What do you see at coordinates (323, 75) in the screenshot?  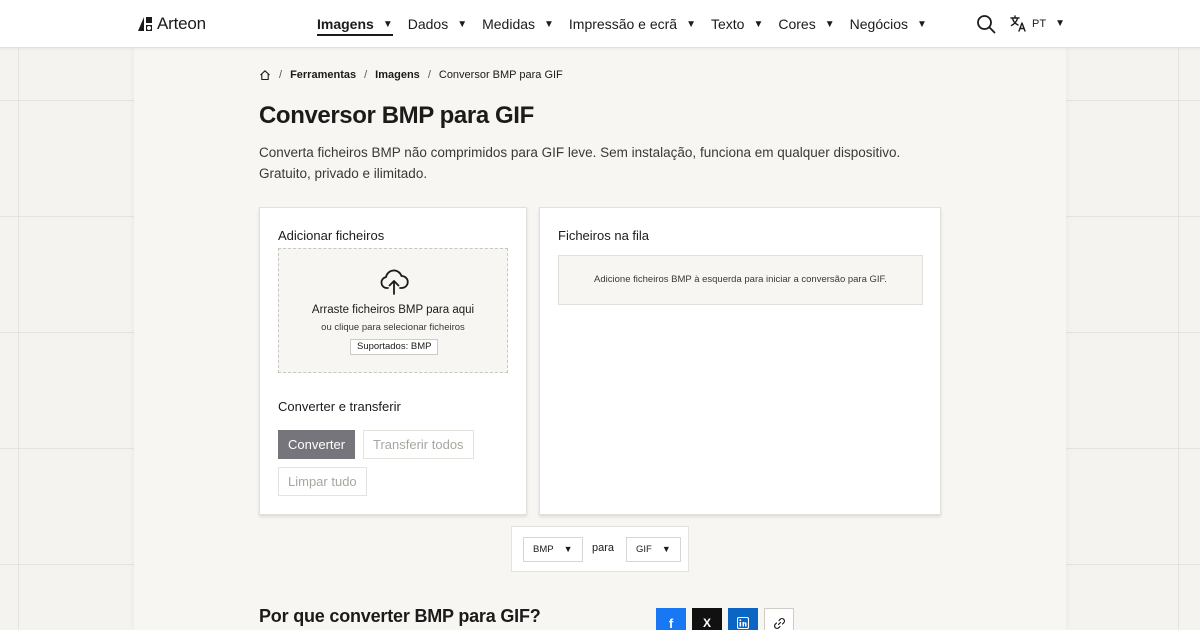 I see `breadcrumb-link-ferramentas: Ferramentas` at bounding box center [323, 75].